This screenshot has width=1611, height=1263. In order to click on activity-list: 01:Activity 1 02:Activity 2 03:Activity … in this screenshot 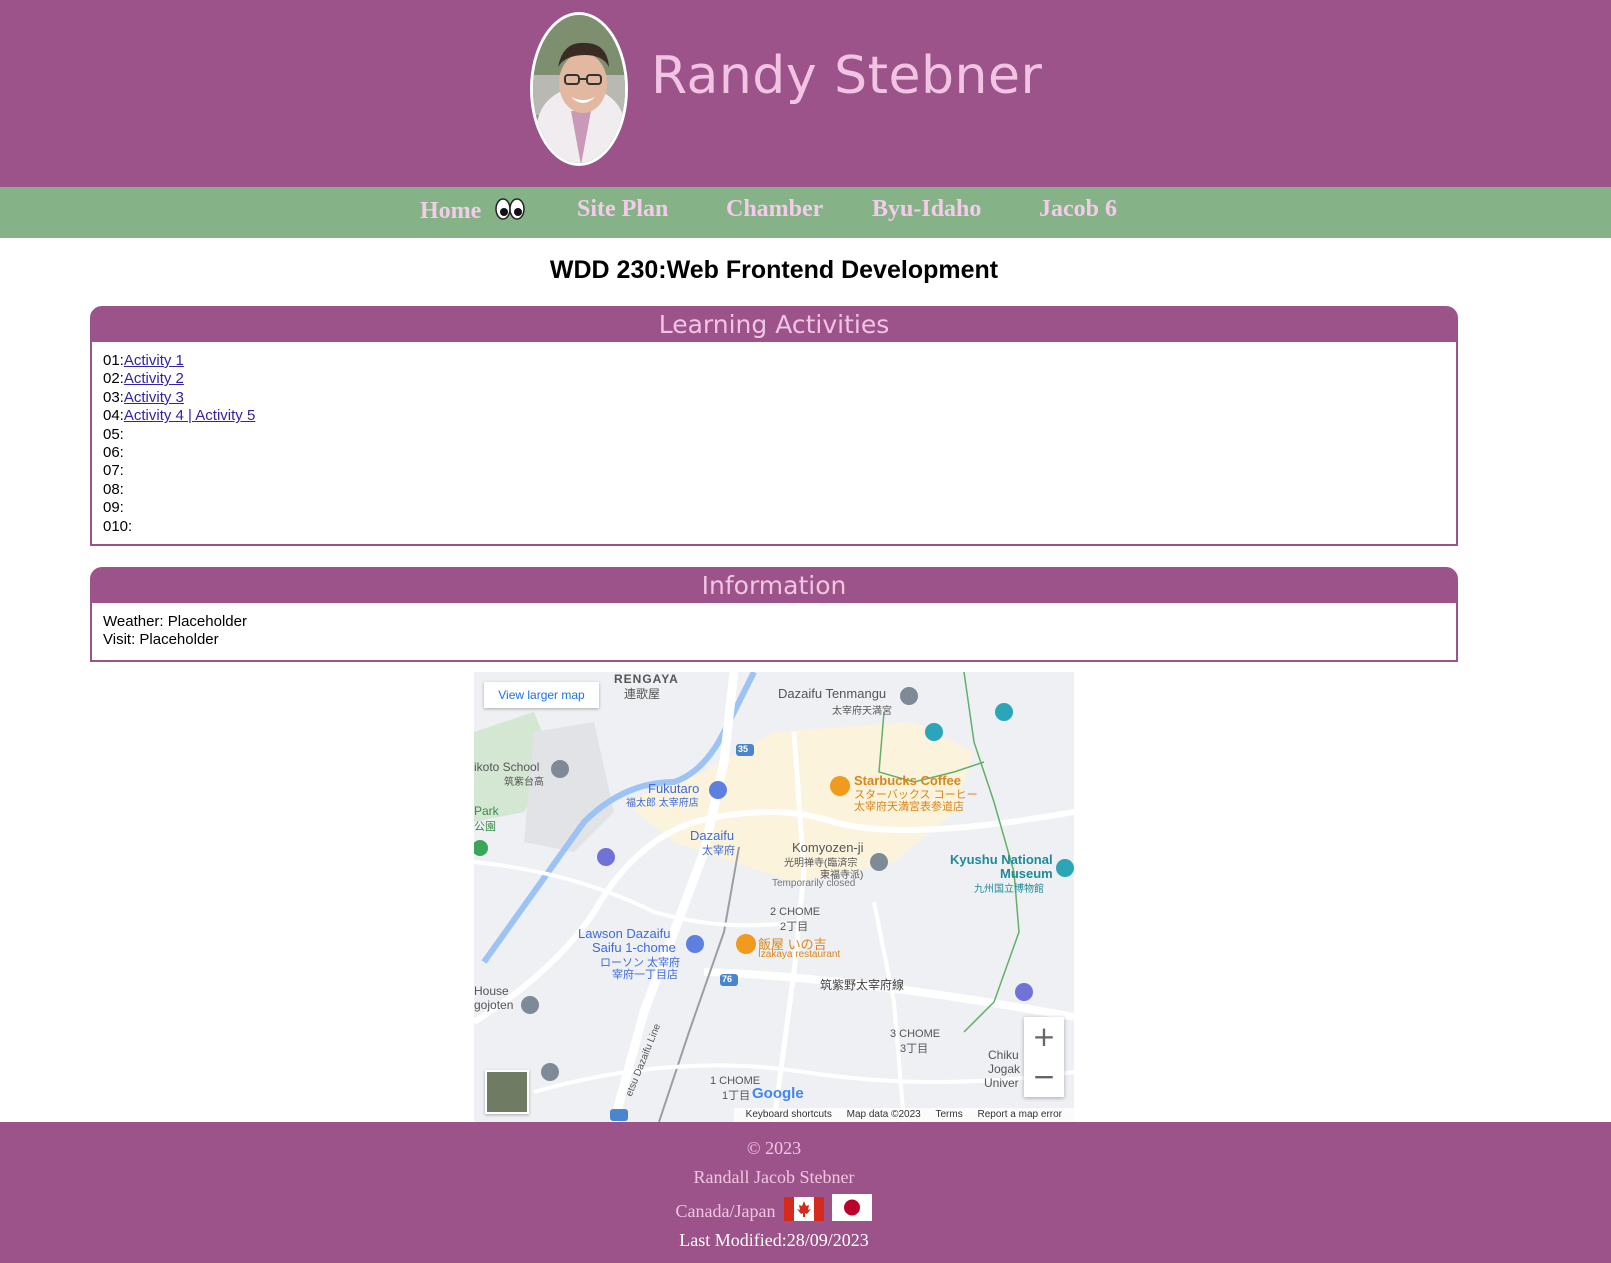, I will do `click(774, 443)`.